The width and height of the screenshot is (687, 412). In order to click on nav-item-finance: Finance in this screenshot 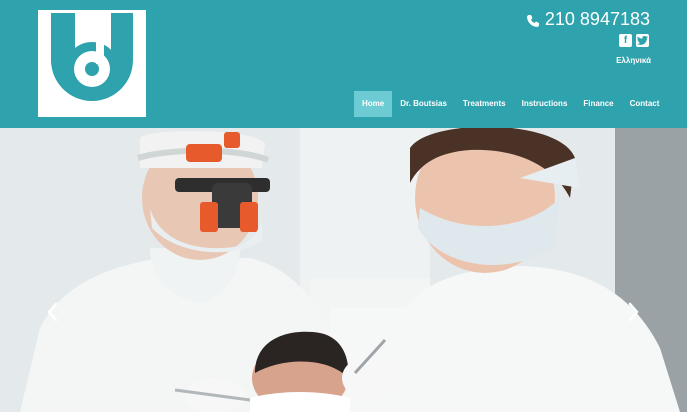, I will do `click(598, 104)`.